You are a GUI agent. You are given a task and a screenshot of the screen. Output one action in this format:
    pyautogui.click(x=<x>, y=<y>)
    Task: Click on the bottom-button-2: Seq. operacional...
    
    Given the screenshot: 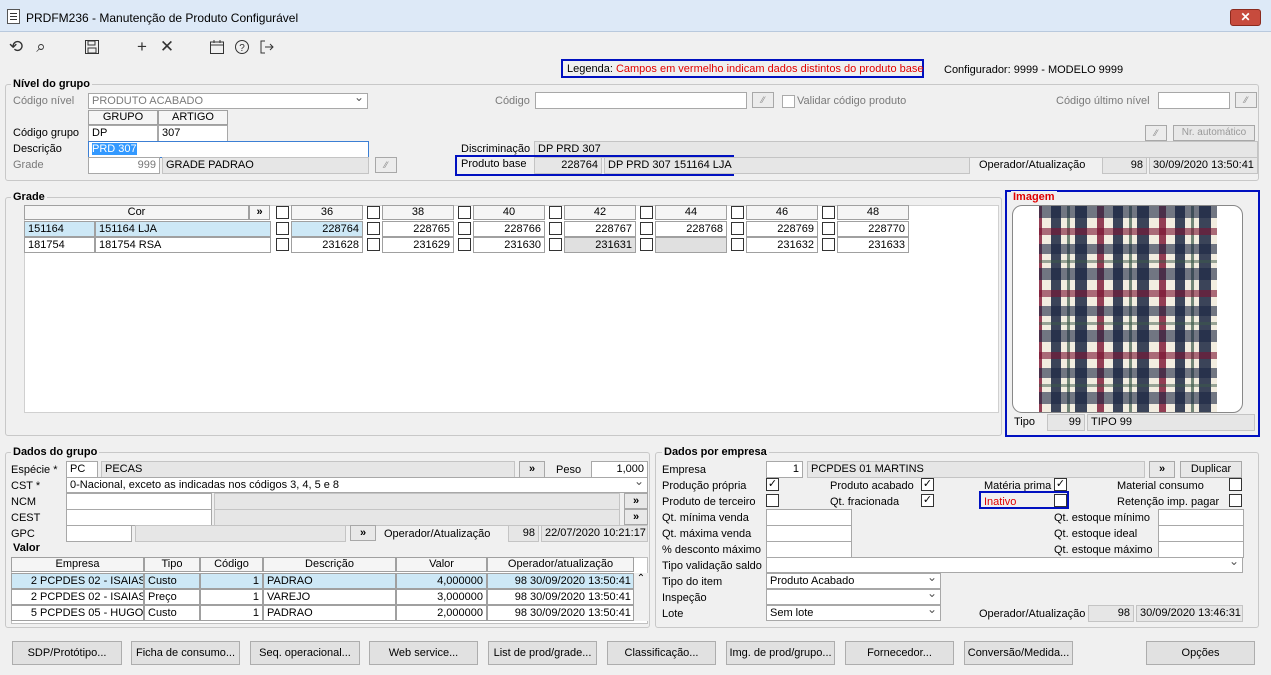 What is the action you would take?
    pyautogui.click(x=305, y=653)
    